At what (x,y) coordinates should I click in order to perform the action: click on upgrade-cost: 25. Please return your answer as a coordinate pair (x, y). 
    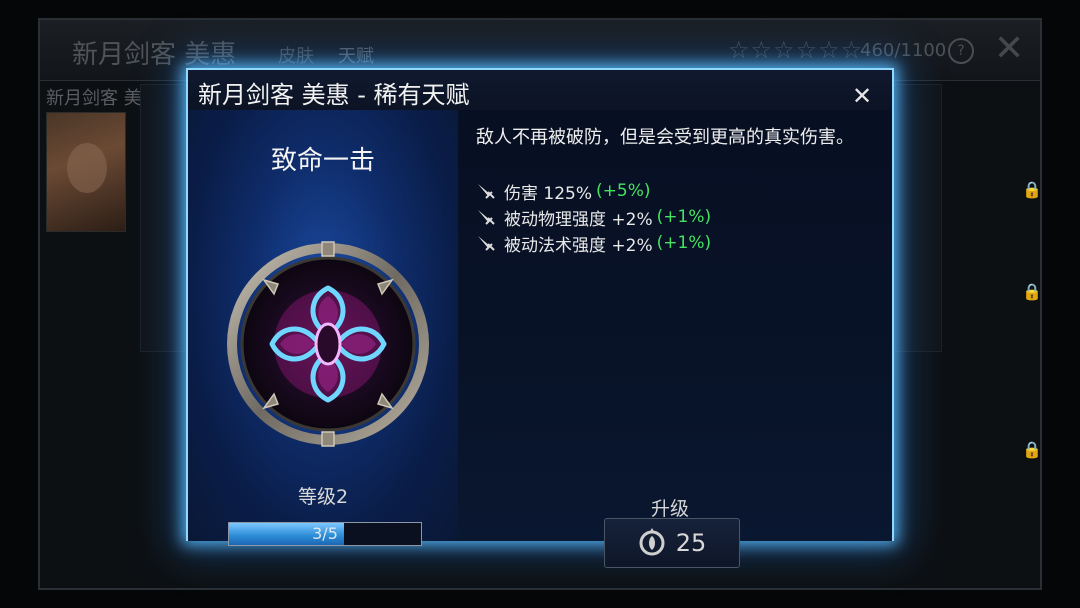
    Looking at the image, I should click on (691, 543).